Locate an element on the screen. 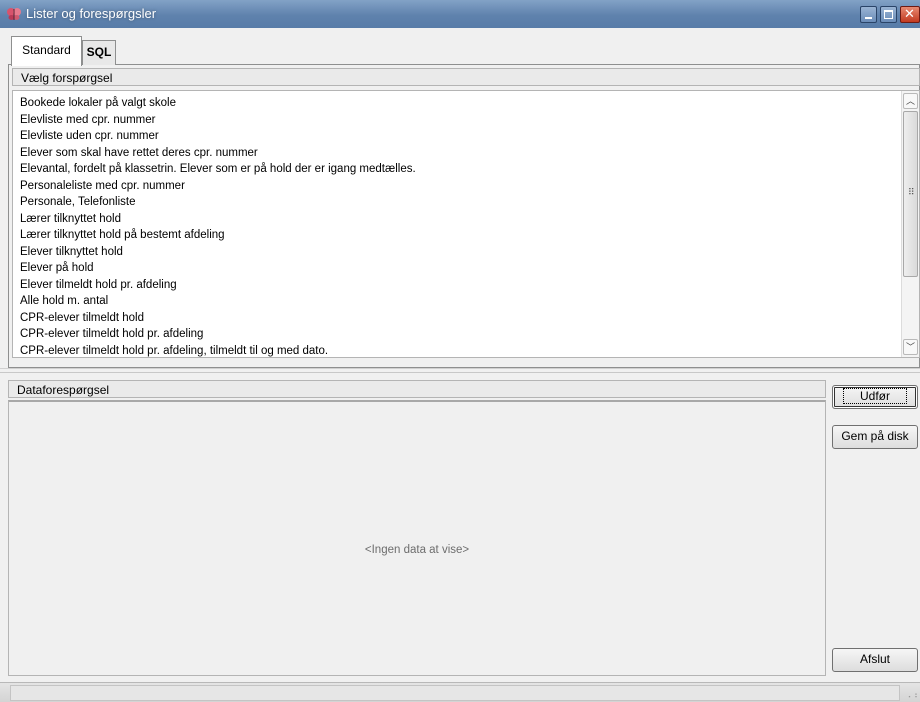 The width and height of the screenshot is (920, 702). data-section-header: Dataforespørgsel is located at coordinates (417, 389).